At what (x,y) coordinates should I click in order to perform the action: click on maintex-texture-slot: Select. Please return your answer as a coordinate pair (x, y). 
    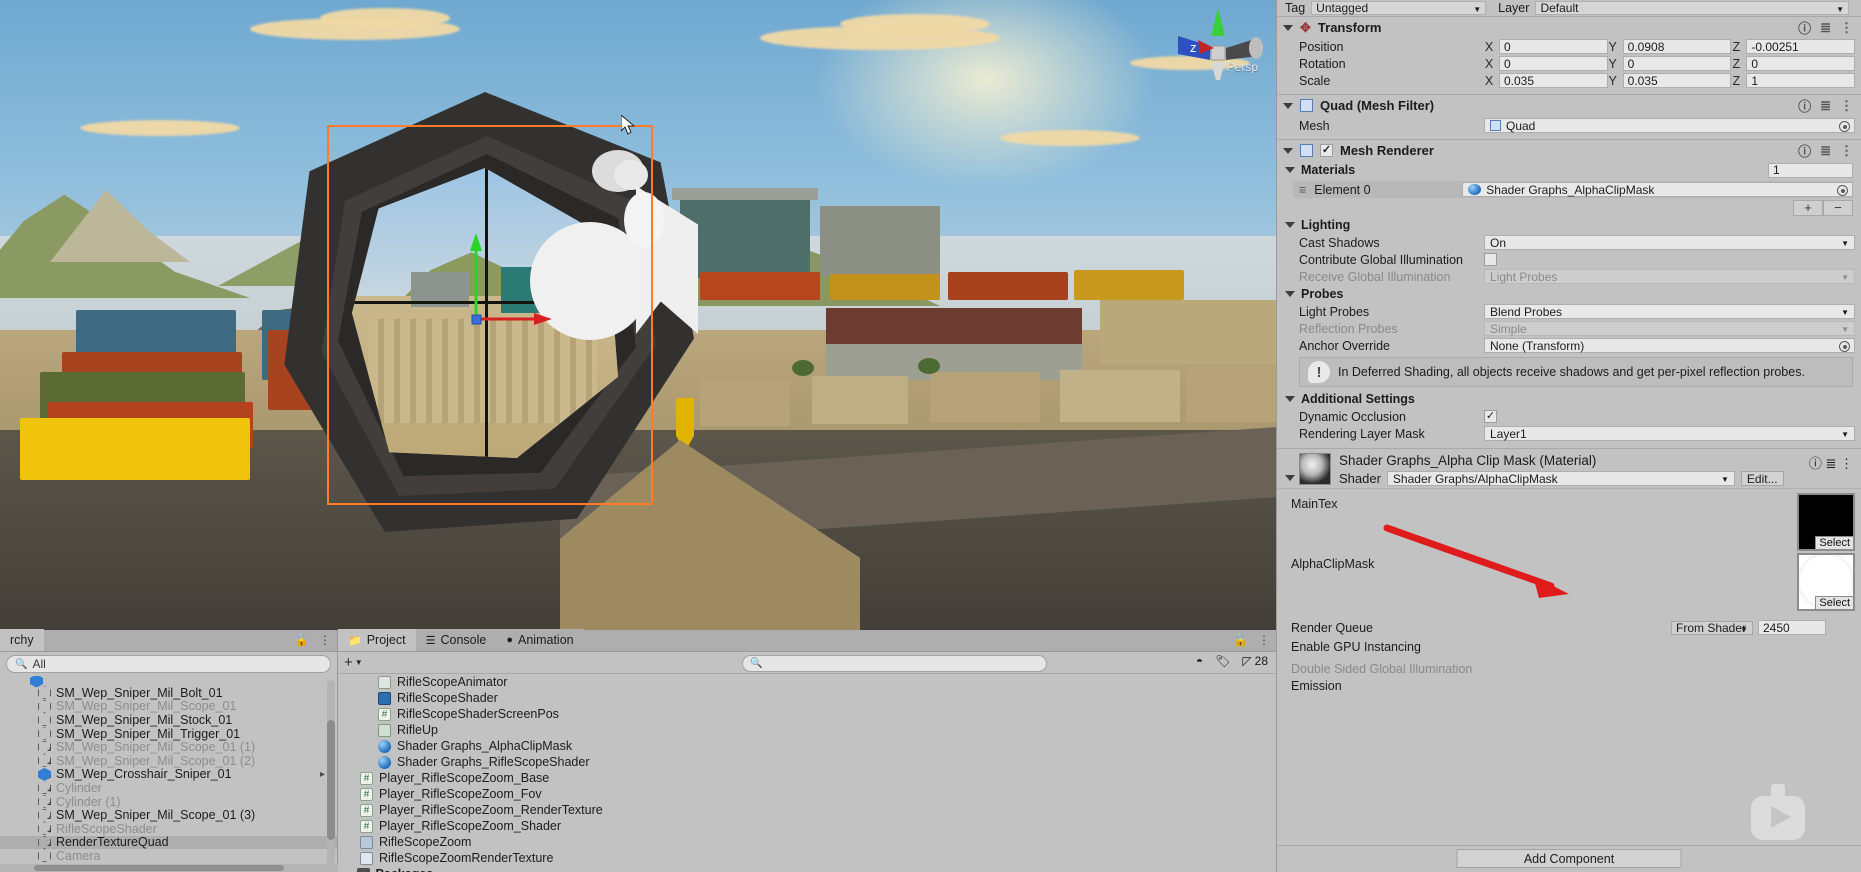
    Looking at the image, I should click on (1826, 522).